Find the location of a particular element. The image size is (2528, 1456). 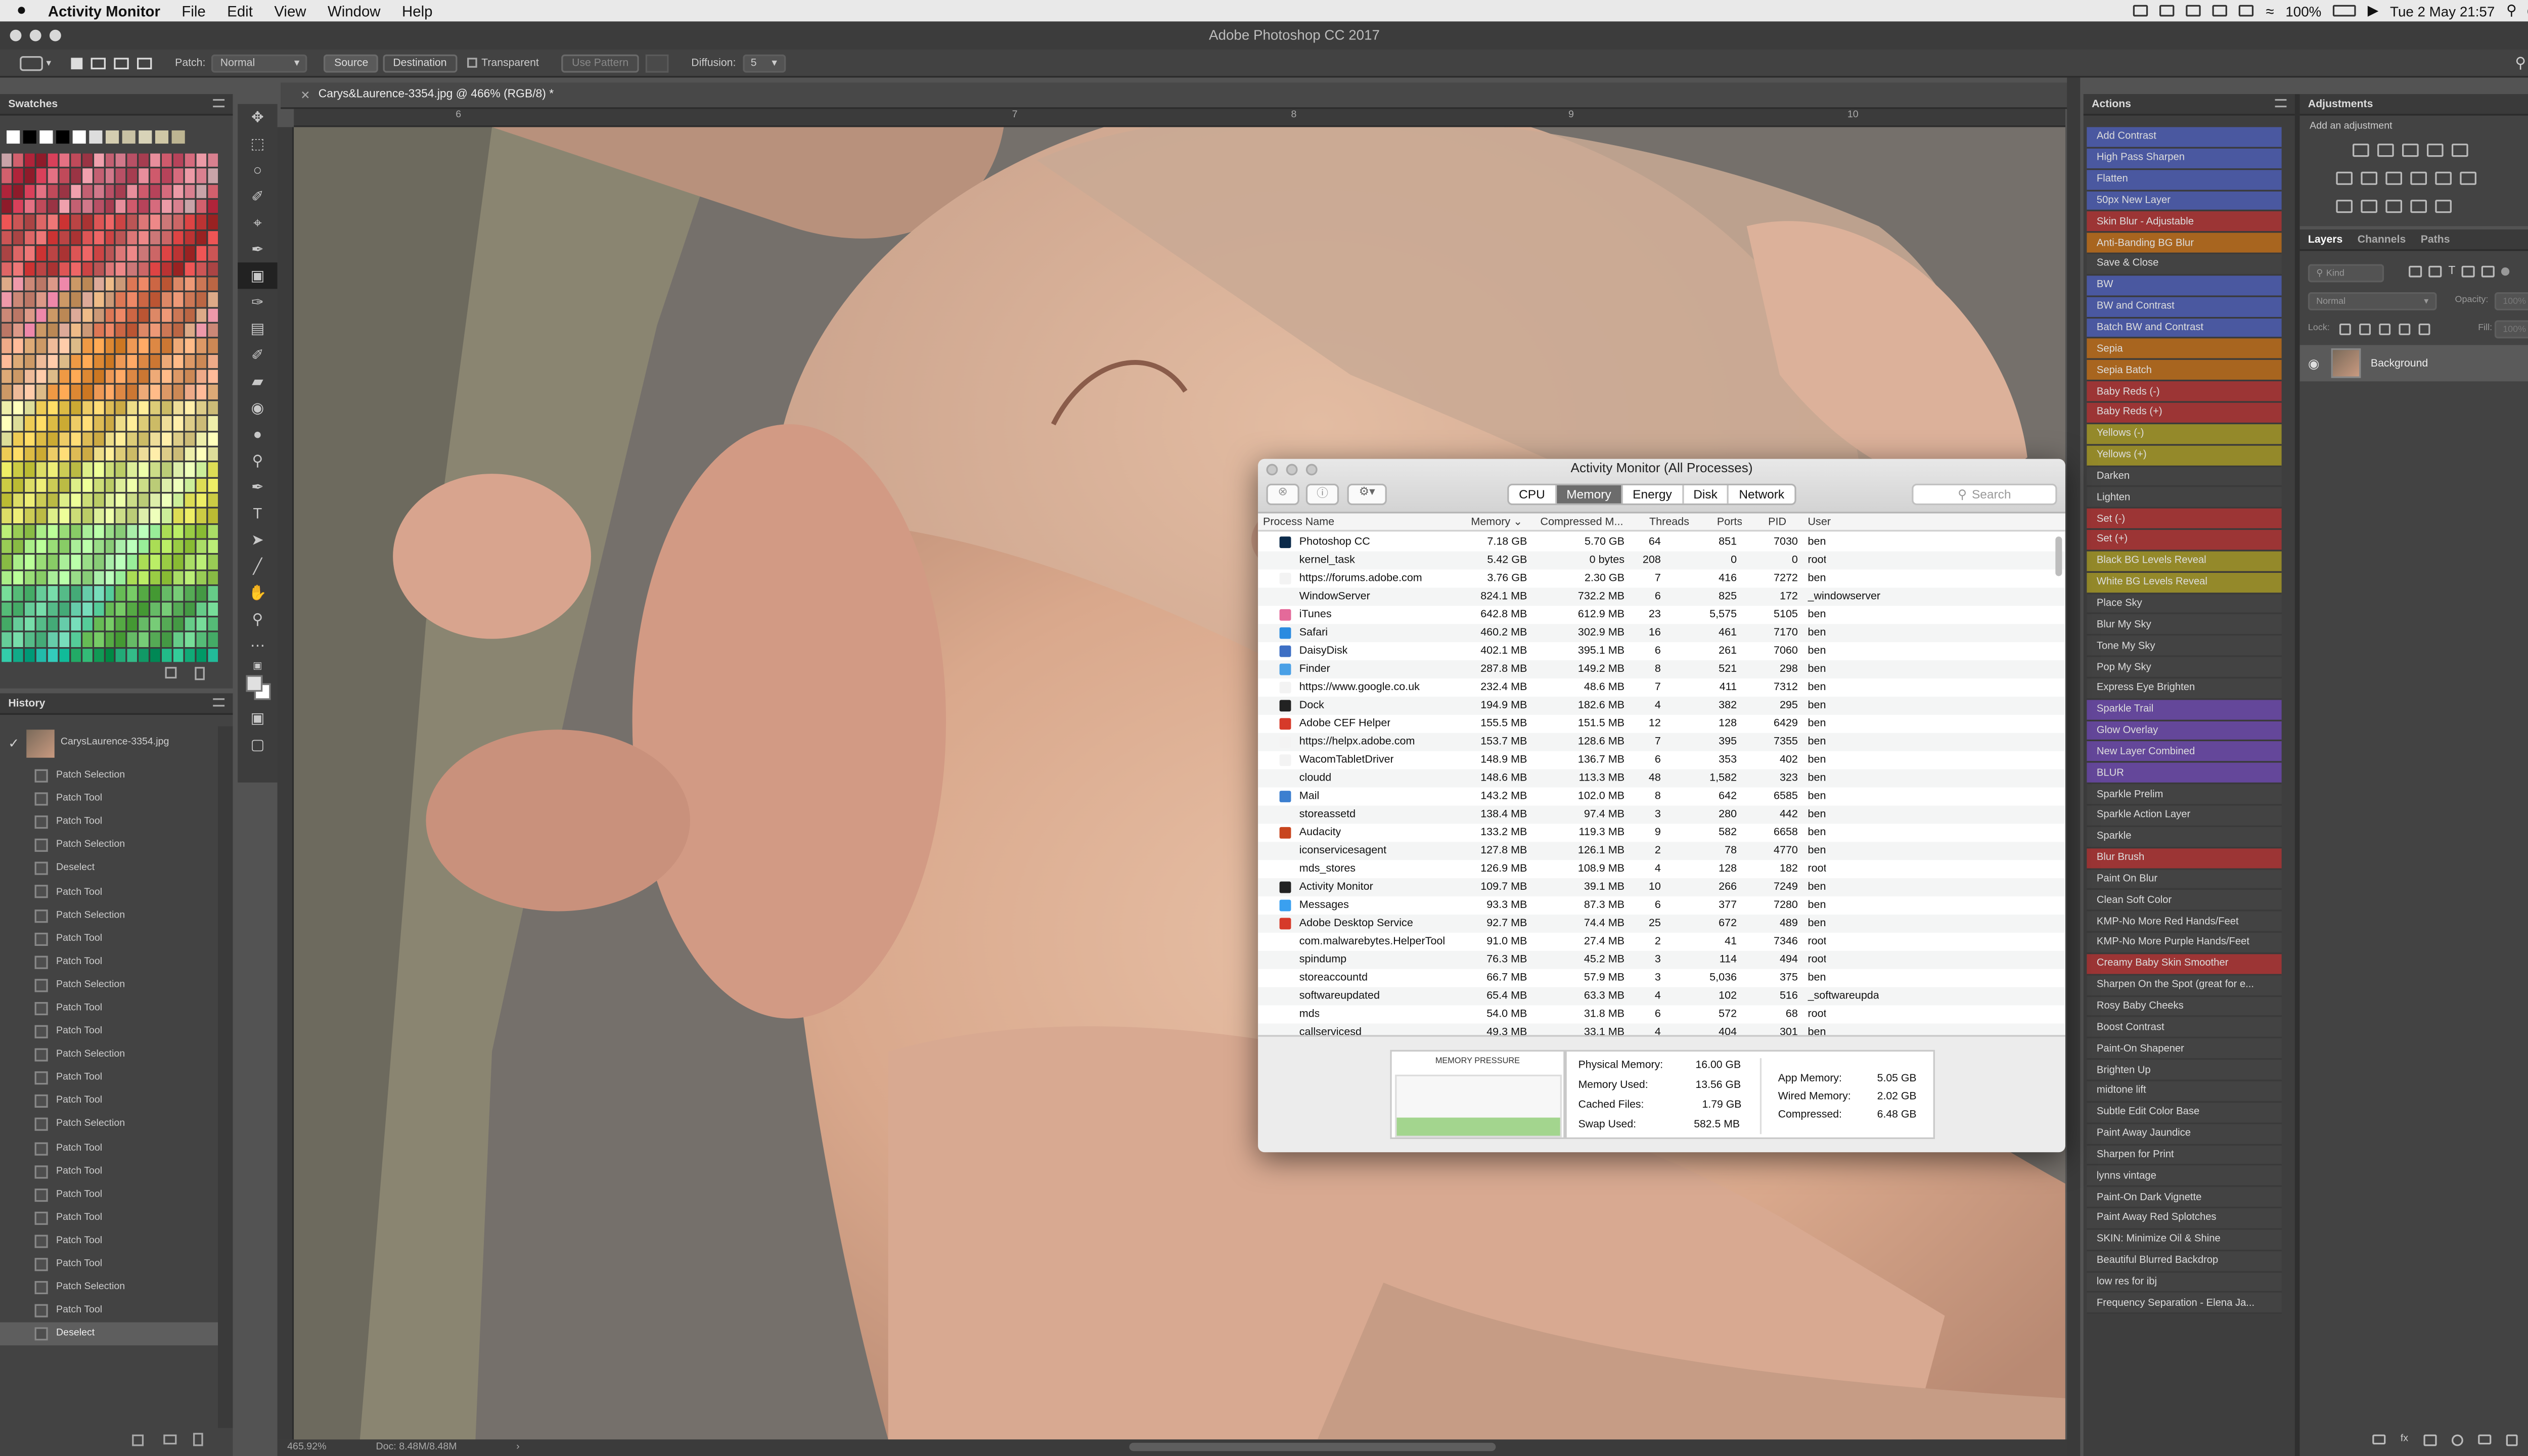

bluetooth-icon is located at coordinates (2247, 11).